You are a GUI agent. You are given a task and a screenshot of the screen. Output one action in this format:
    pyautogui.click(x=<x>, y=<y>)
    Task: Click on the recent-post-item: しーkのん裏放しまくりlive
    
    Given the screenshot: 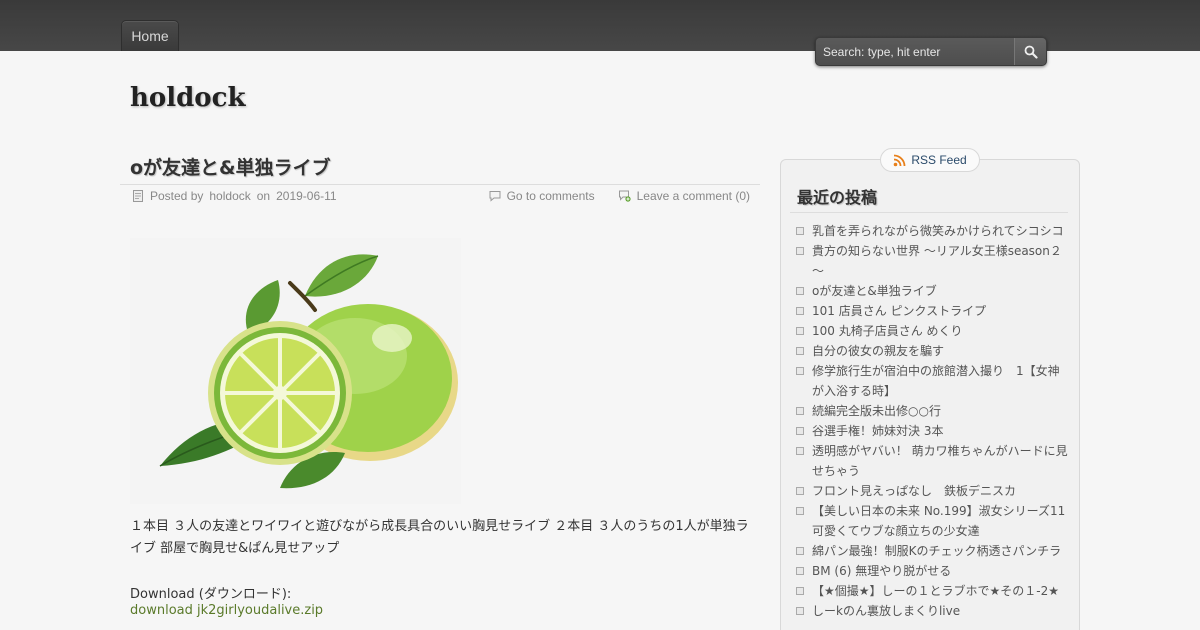 What is the action you would take?
    pyautogui.click(x=932, y=611)
    